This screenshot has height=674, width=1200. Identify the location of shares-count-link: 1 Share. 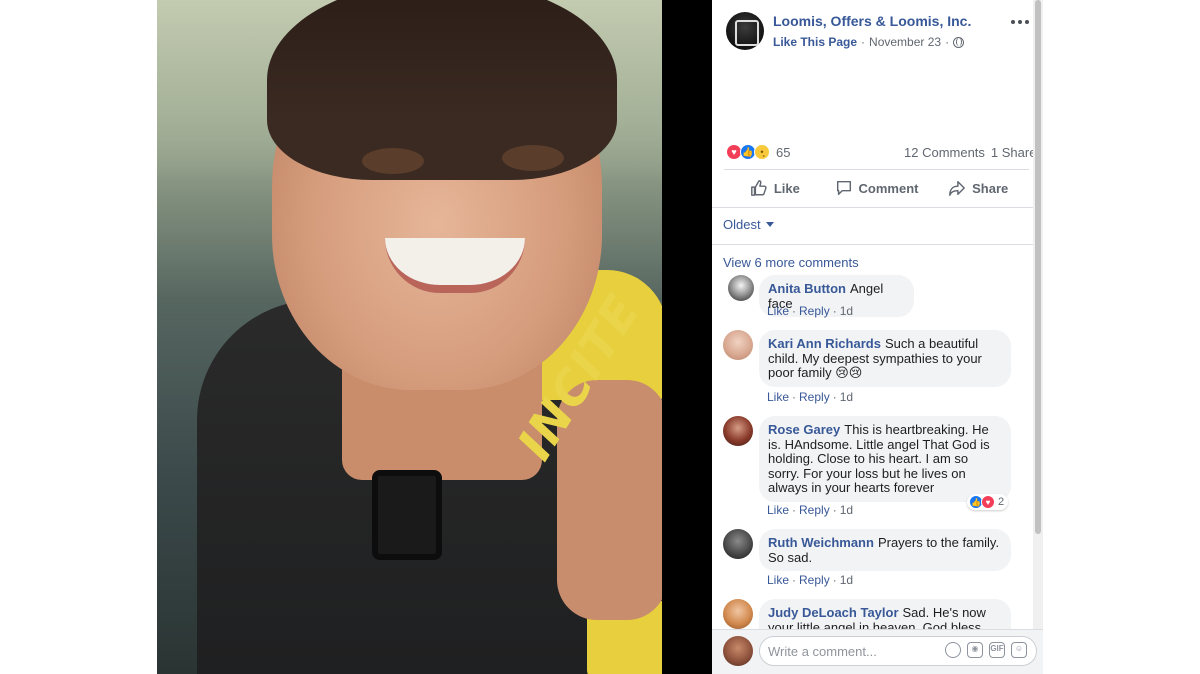
(1014, 152).